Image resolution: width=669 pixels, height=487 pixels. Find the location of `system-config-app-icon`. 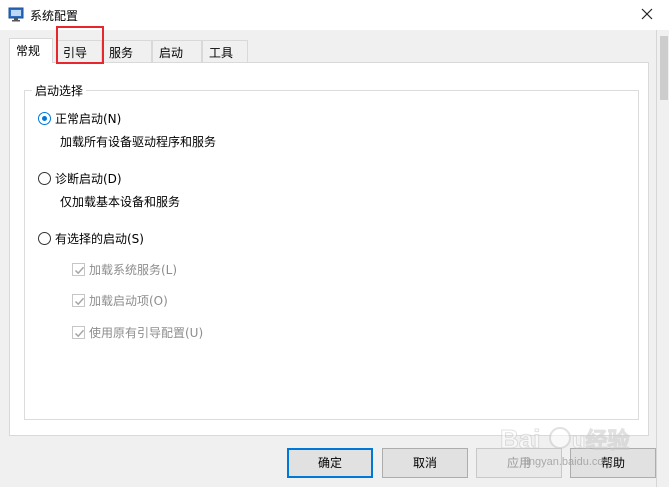

system-config-app-icon is located at coordinates (16, 14).